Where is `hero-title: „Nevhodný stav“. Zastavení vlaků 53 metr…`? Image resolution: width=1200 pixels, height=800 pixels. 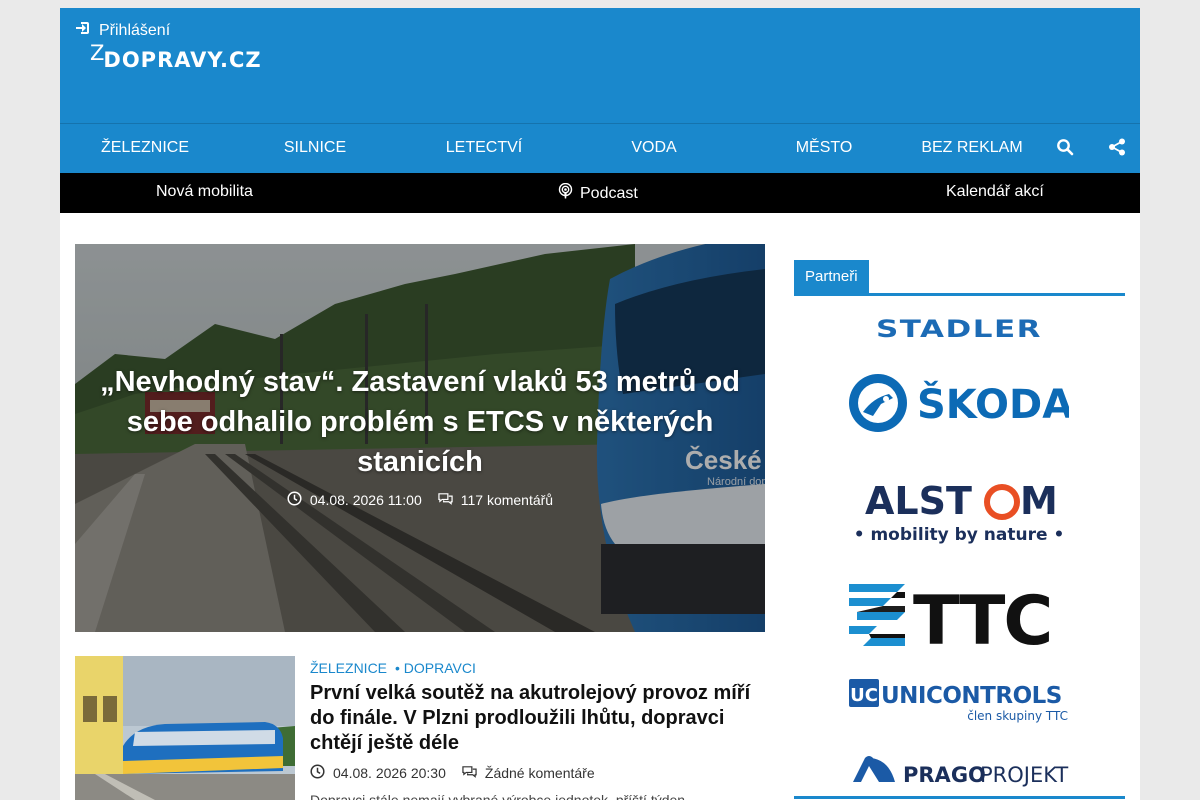
hero-title: „Nevhodný stav“. Zastavení vlaků 53 metr… is located at coordinates (420, 422).